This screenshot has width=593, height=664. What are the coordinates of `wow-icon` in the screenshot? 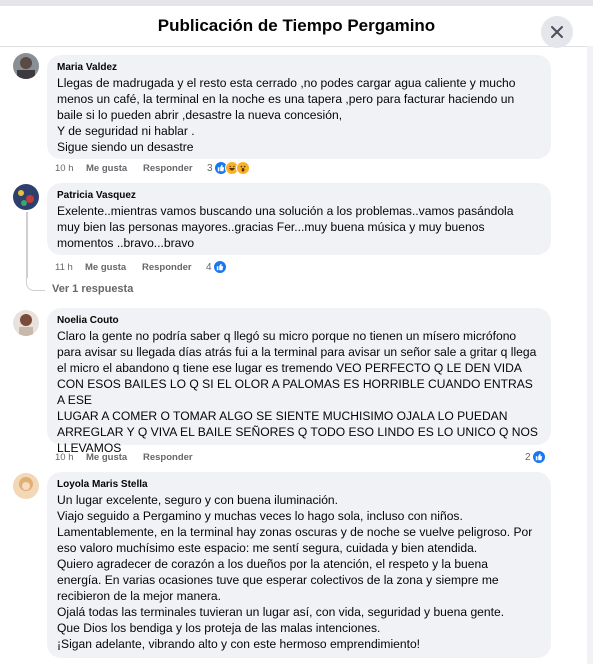 It's located at (242, 168).